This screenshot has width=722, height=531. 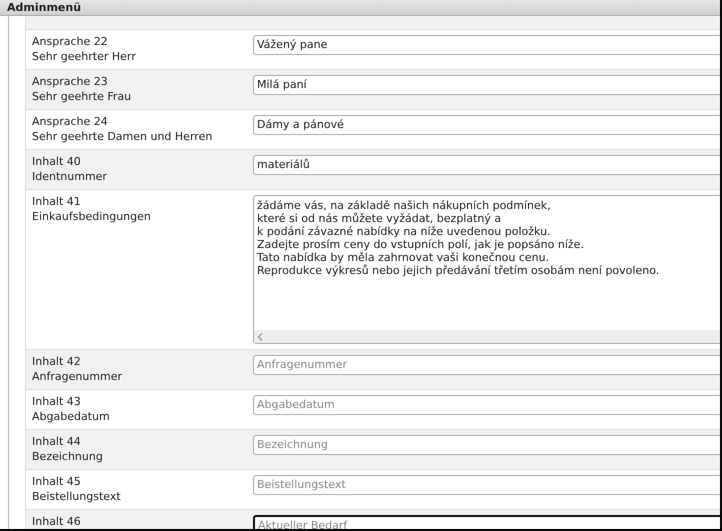 I want to click on input-field: Aktueller Bedarf, so click(x=486, y=522).